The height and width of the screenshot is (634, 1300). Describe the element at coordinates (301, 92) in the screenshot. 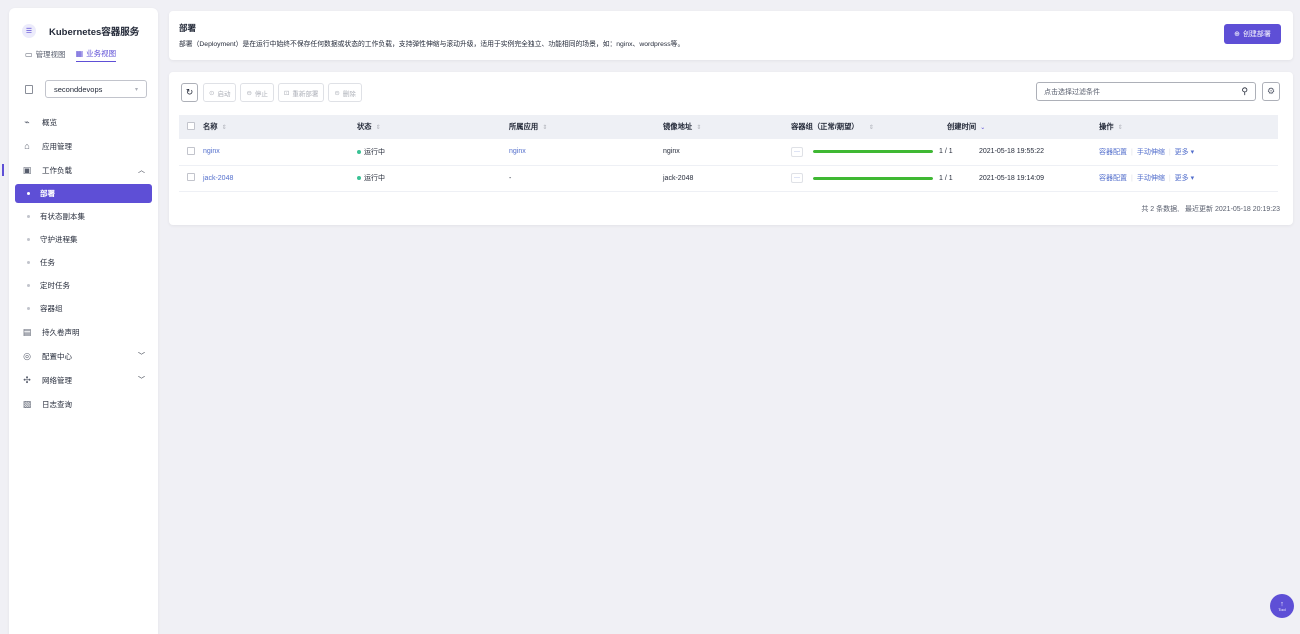

I see `redeploy-button: ⊡ 重新部署` at that location.